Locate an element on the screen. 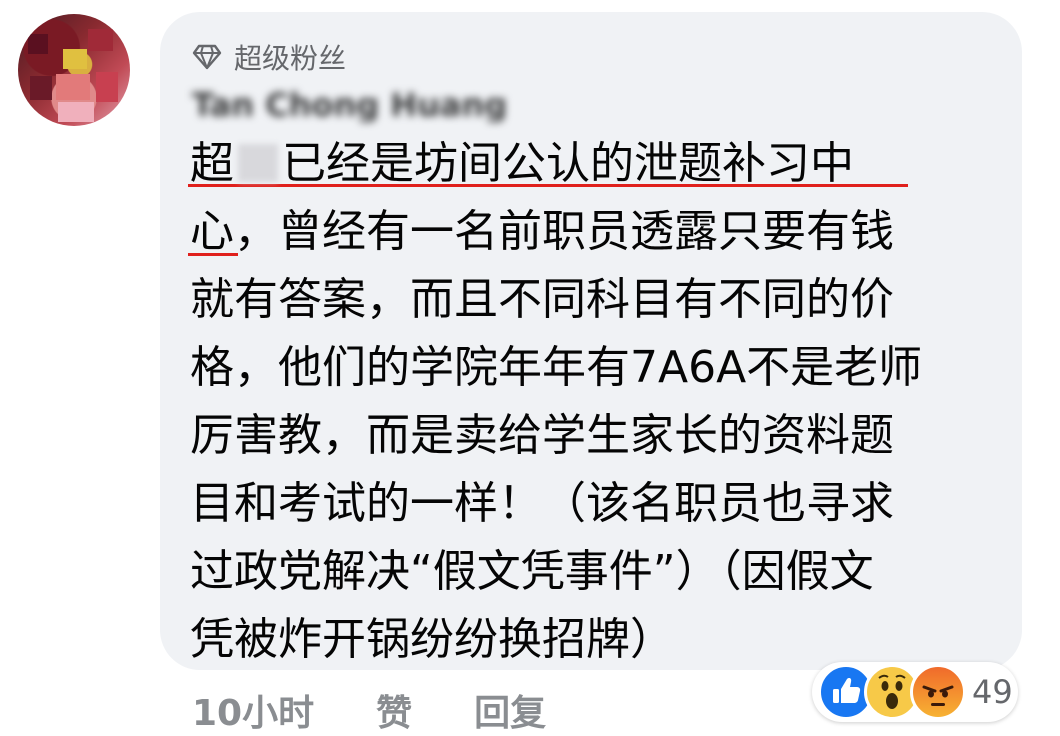 The image size is (1060, 736). comment-line: 就有答案，而且不同科目有不同的价 is located at coordinates (542, 299).